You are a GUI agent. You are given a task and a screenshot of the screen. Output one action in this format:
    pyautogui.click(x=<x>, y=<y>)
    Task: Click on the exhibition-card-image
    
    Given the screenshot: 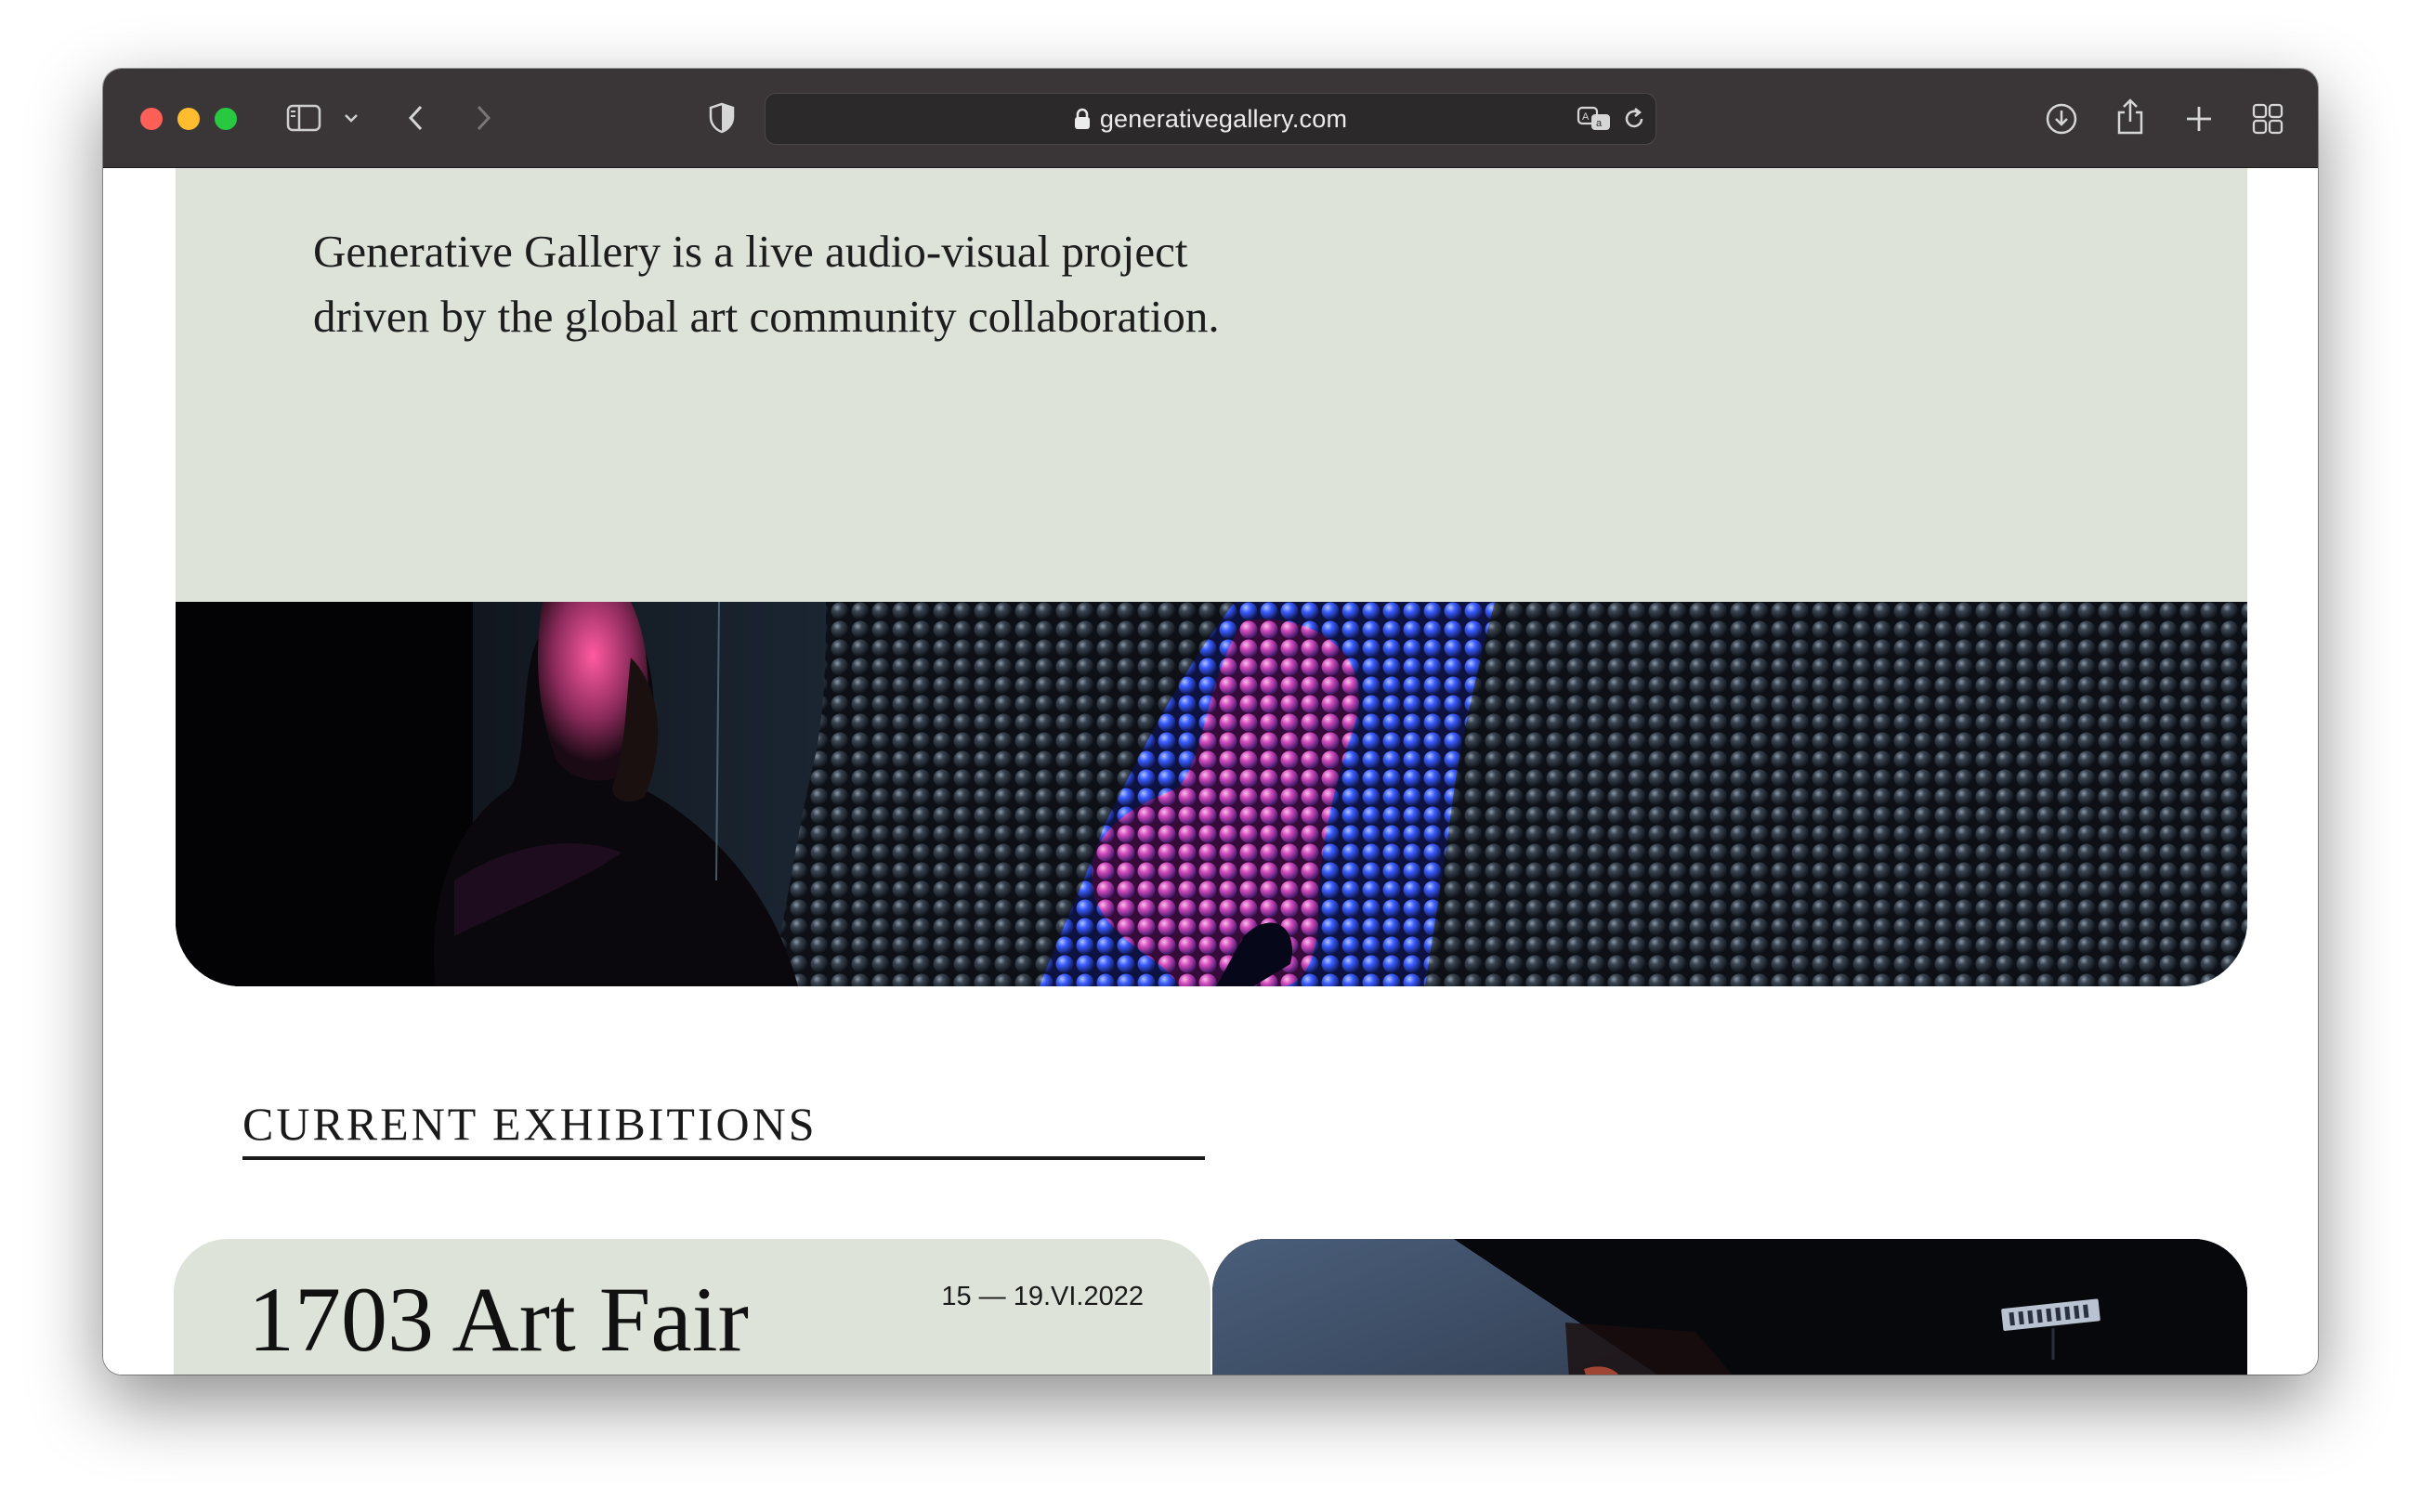 What is the action you would take?
    pyautogui.click(x=1730, y=1307)
    